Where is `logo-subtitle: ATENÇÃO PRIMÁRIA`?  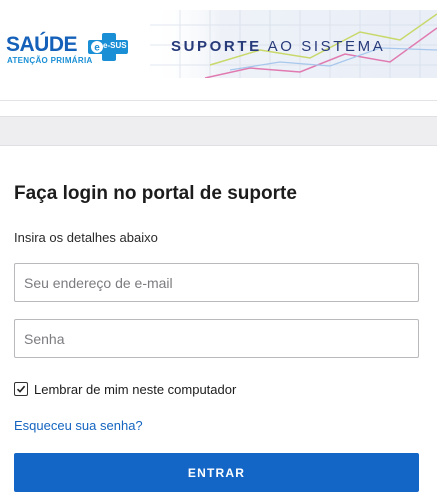 logo-subtitle: ATENÇÃO PRIMÁRIA is located at coordinates (50, 60).